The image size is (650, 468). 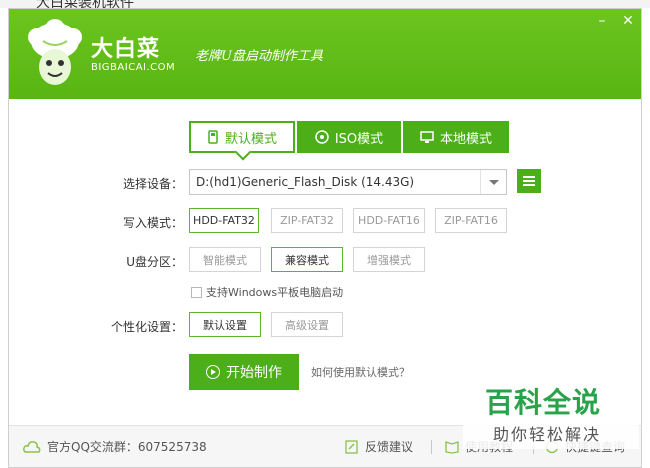 I want to click on book-icon, so click(x=452, y=447).